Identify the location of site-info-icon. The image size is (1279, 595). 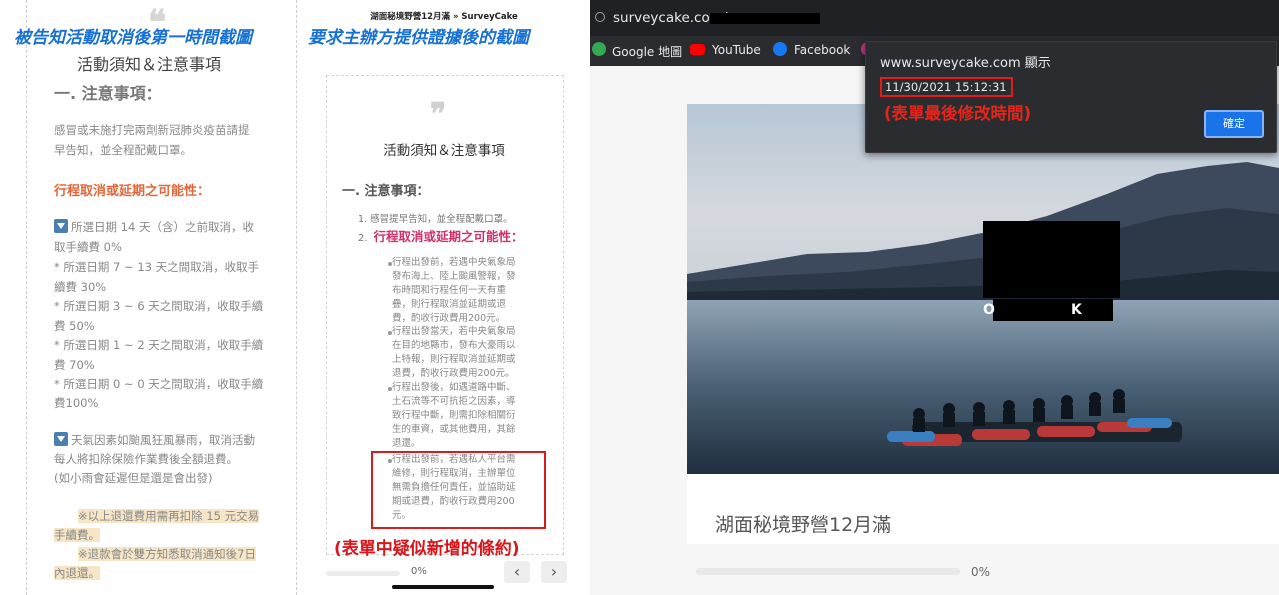
(600, 17).